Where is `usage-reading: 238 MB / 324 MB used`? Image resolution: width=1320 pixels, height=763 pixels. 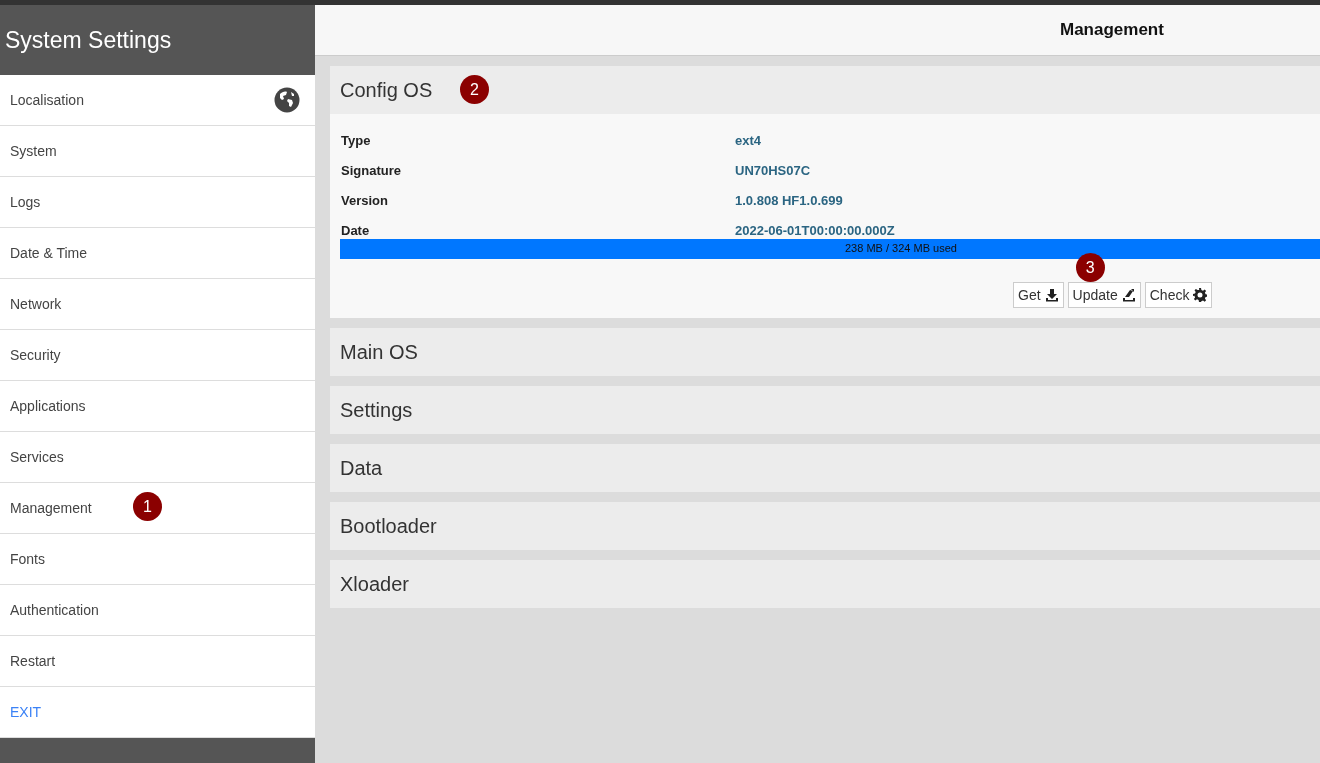 usage-reading: 238 MB / 324 MB used is located at coordinates (901, 248).